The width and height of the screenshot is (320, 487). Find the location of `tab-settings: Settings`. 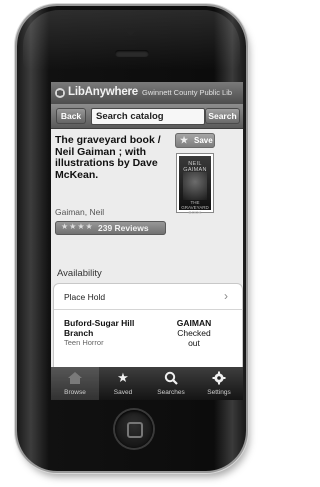

tab-settings: Settings is located at coordinates (219, 383).